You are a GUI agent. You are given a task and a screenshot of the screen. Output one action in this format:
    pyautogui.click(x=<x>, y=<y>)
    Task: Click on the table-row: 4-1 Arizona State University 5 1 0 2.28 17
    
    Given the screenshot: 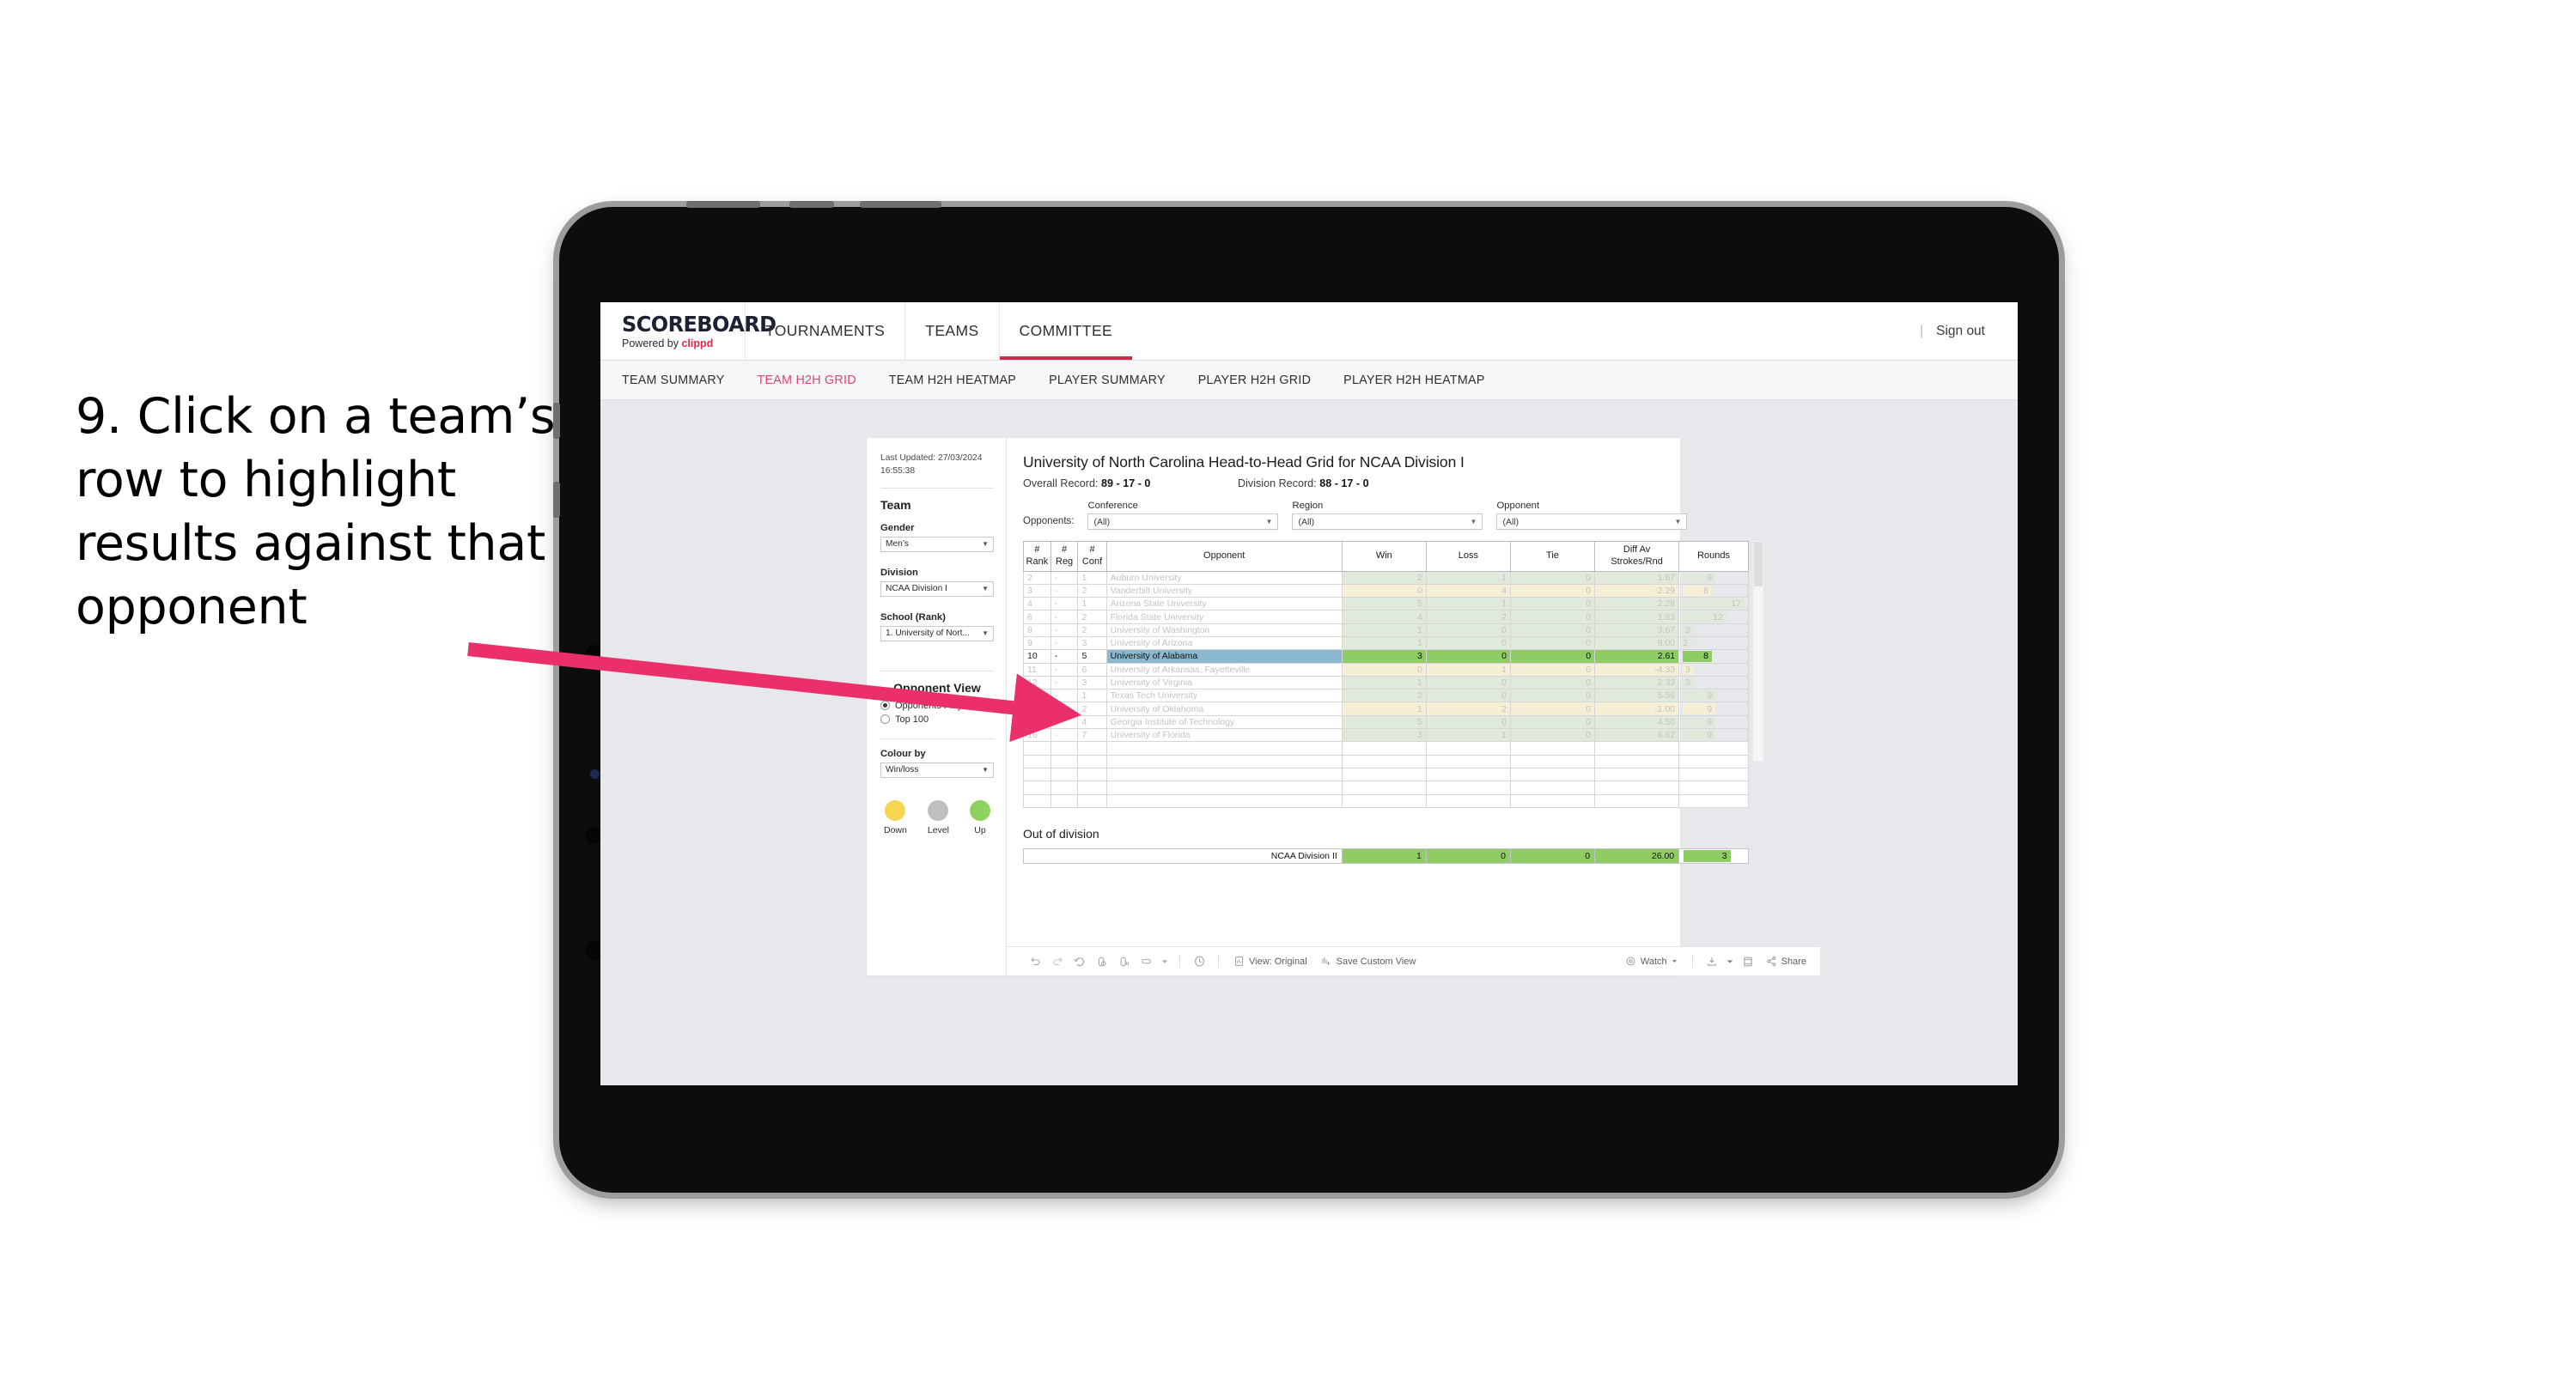 What is the action you would take?
    pyautogui.click(x=1386, y=604)
    